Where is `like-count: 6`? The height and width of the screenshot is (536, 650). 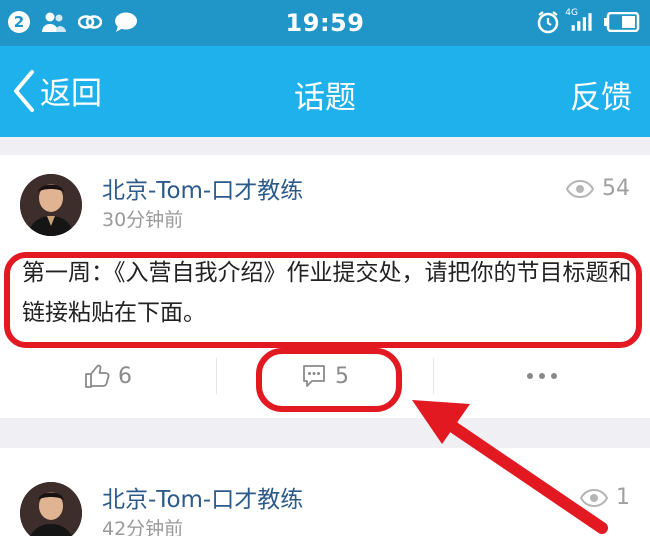
like-count: 6 is located at coordinates (125, 376).